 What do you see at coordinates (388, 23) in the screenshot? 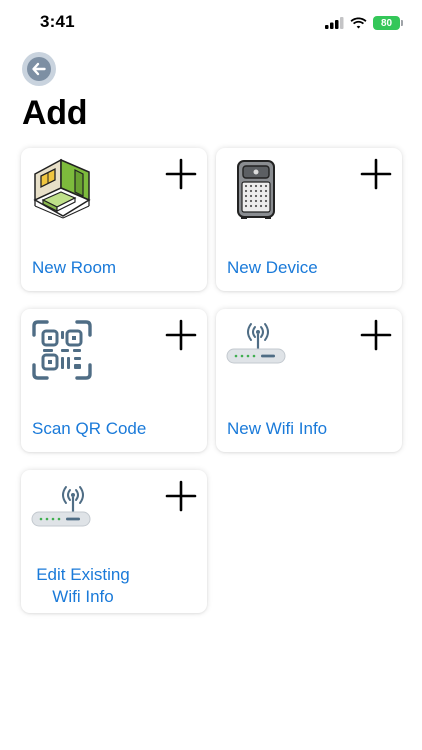
I see `battery-indicator: 80` at bounding box center [388, 23].